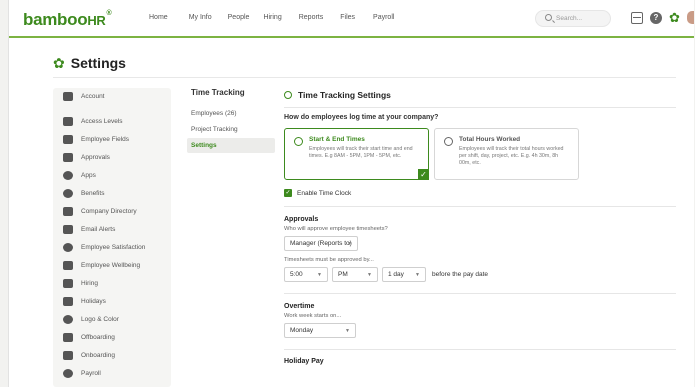 The width and height of the screenshot is (695, 387). What do you see at coordinates (68, 355) in the screenshot?
I see `onboarding-icon` at bounding box center [68, 355].